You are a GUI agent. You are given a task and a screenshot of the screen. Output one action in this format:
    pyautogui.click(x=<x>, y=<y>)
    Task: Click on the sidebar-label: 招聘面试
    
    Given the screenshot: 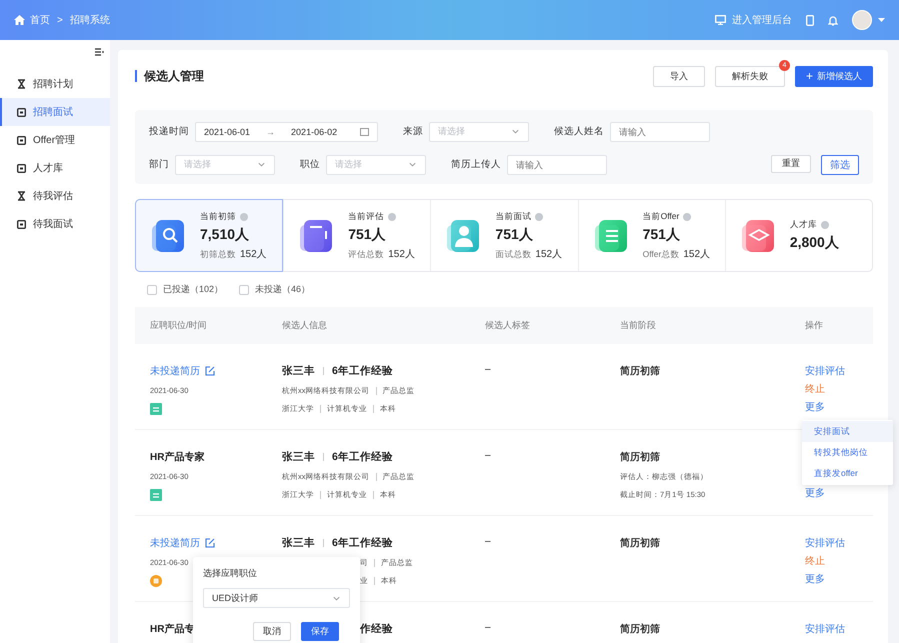 What is the action you would take?
    pyautogui.click(x=53, y=112)
    